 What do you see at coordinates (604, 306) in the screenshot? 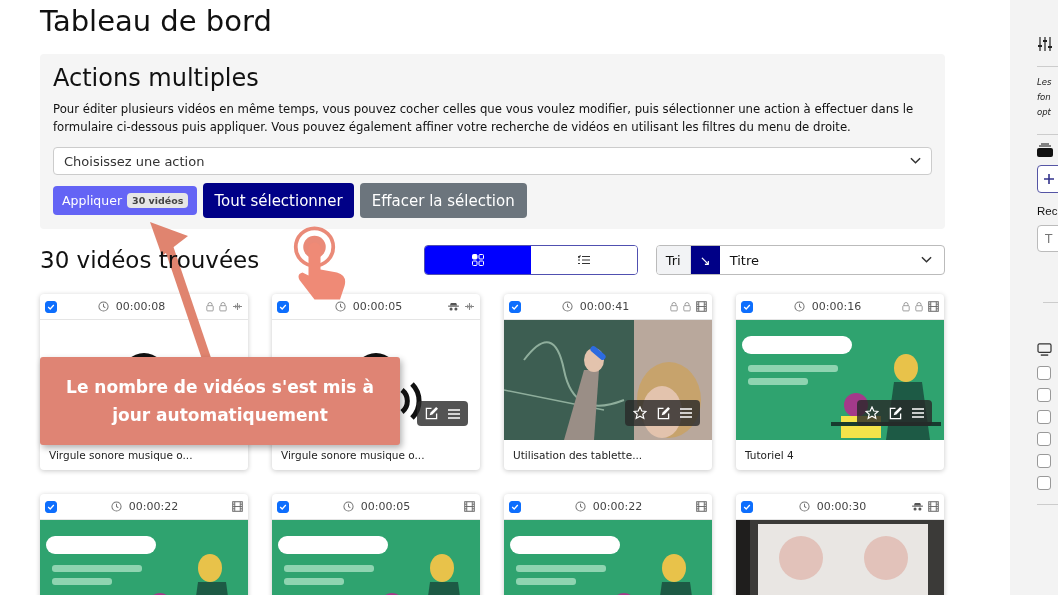
I see `duration: 00:00:41` at bounding box center [604, 306].